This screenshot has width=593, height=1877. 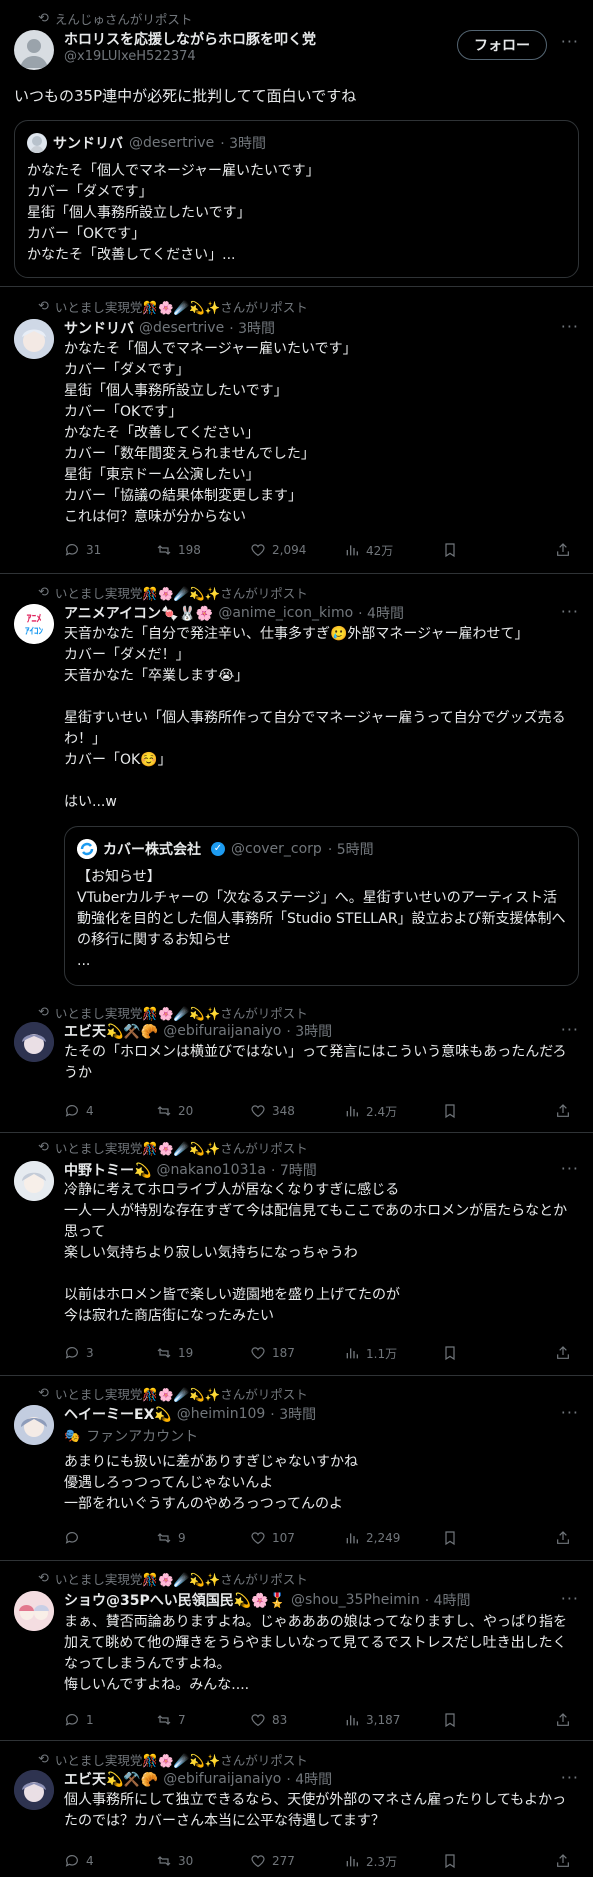 I want to click on repost-button: 9, so click(x=203, y=1538).